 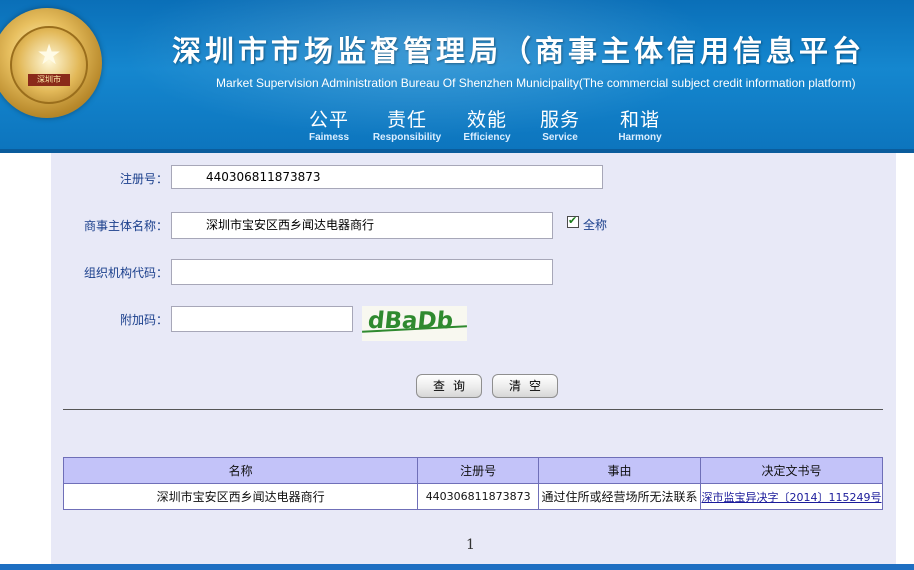 I want to click on entity-name-input: 深圳市宝安区西乡闻达电器商行, so click(x=362, y=225).